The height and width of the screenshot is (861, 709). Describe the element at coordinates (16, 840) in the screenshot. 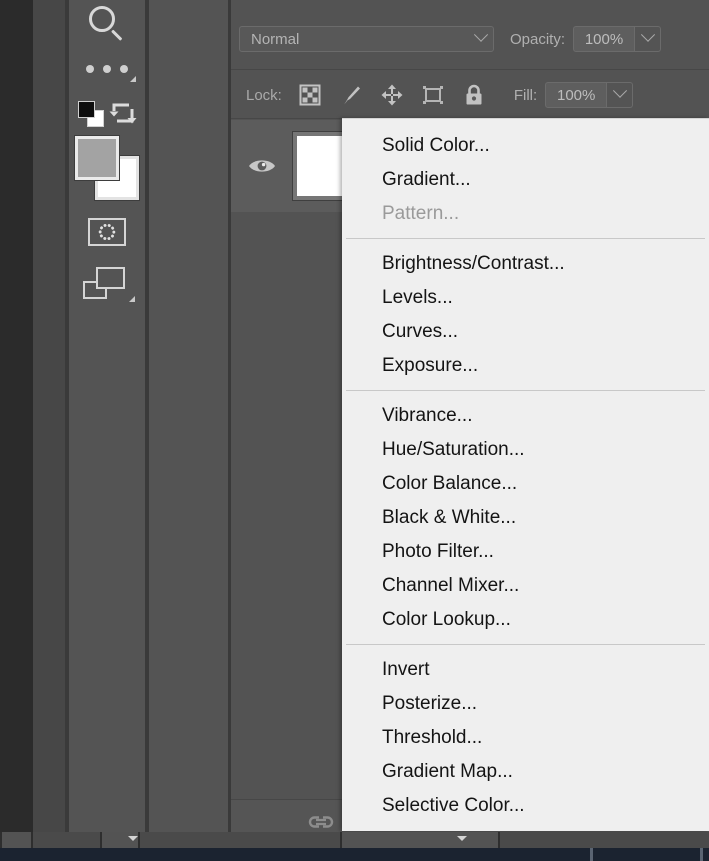

I see `status-segment` at that location.